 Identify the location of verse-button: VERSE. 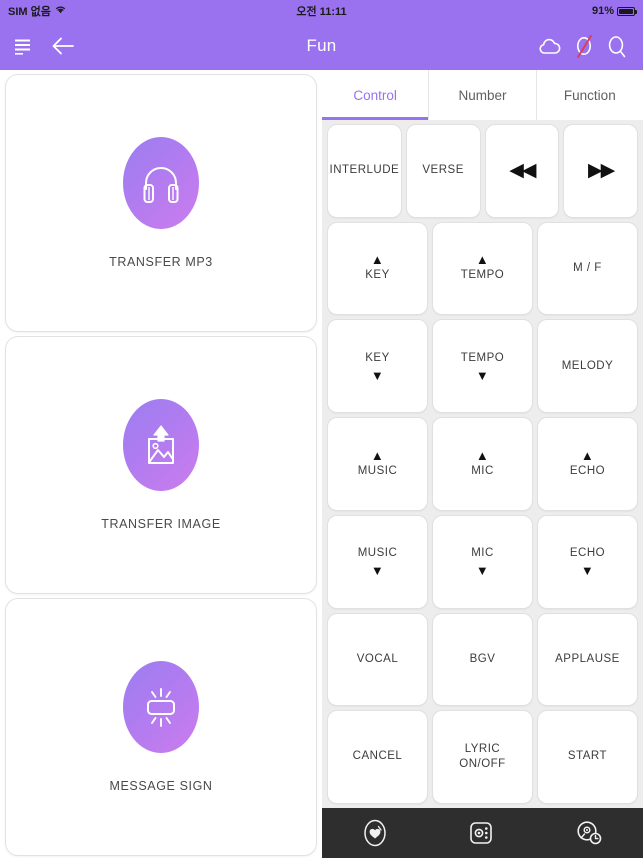
(443, 171).